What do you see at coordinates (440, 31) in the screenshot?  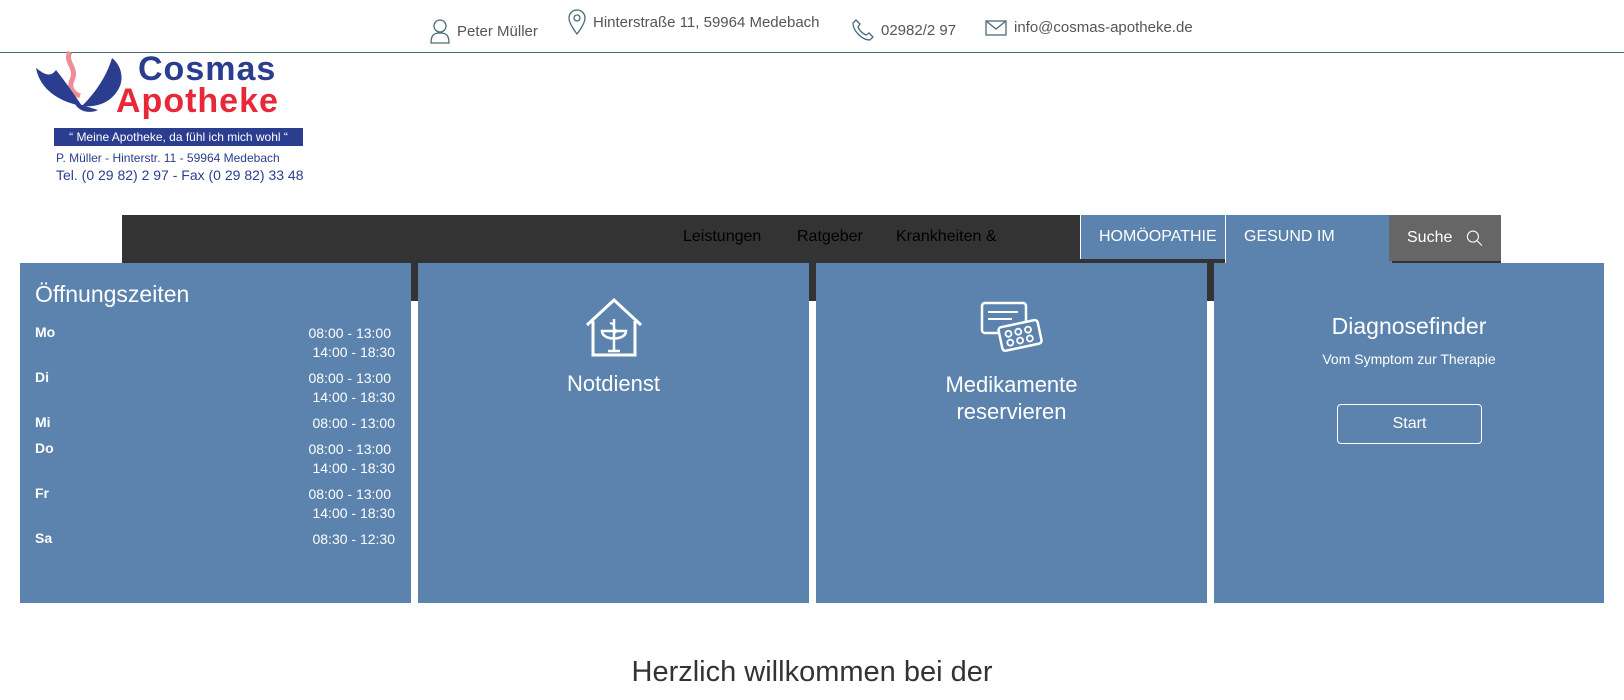 I see `user-icon` at bounding box center [440, 31].